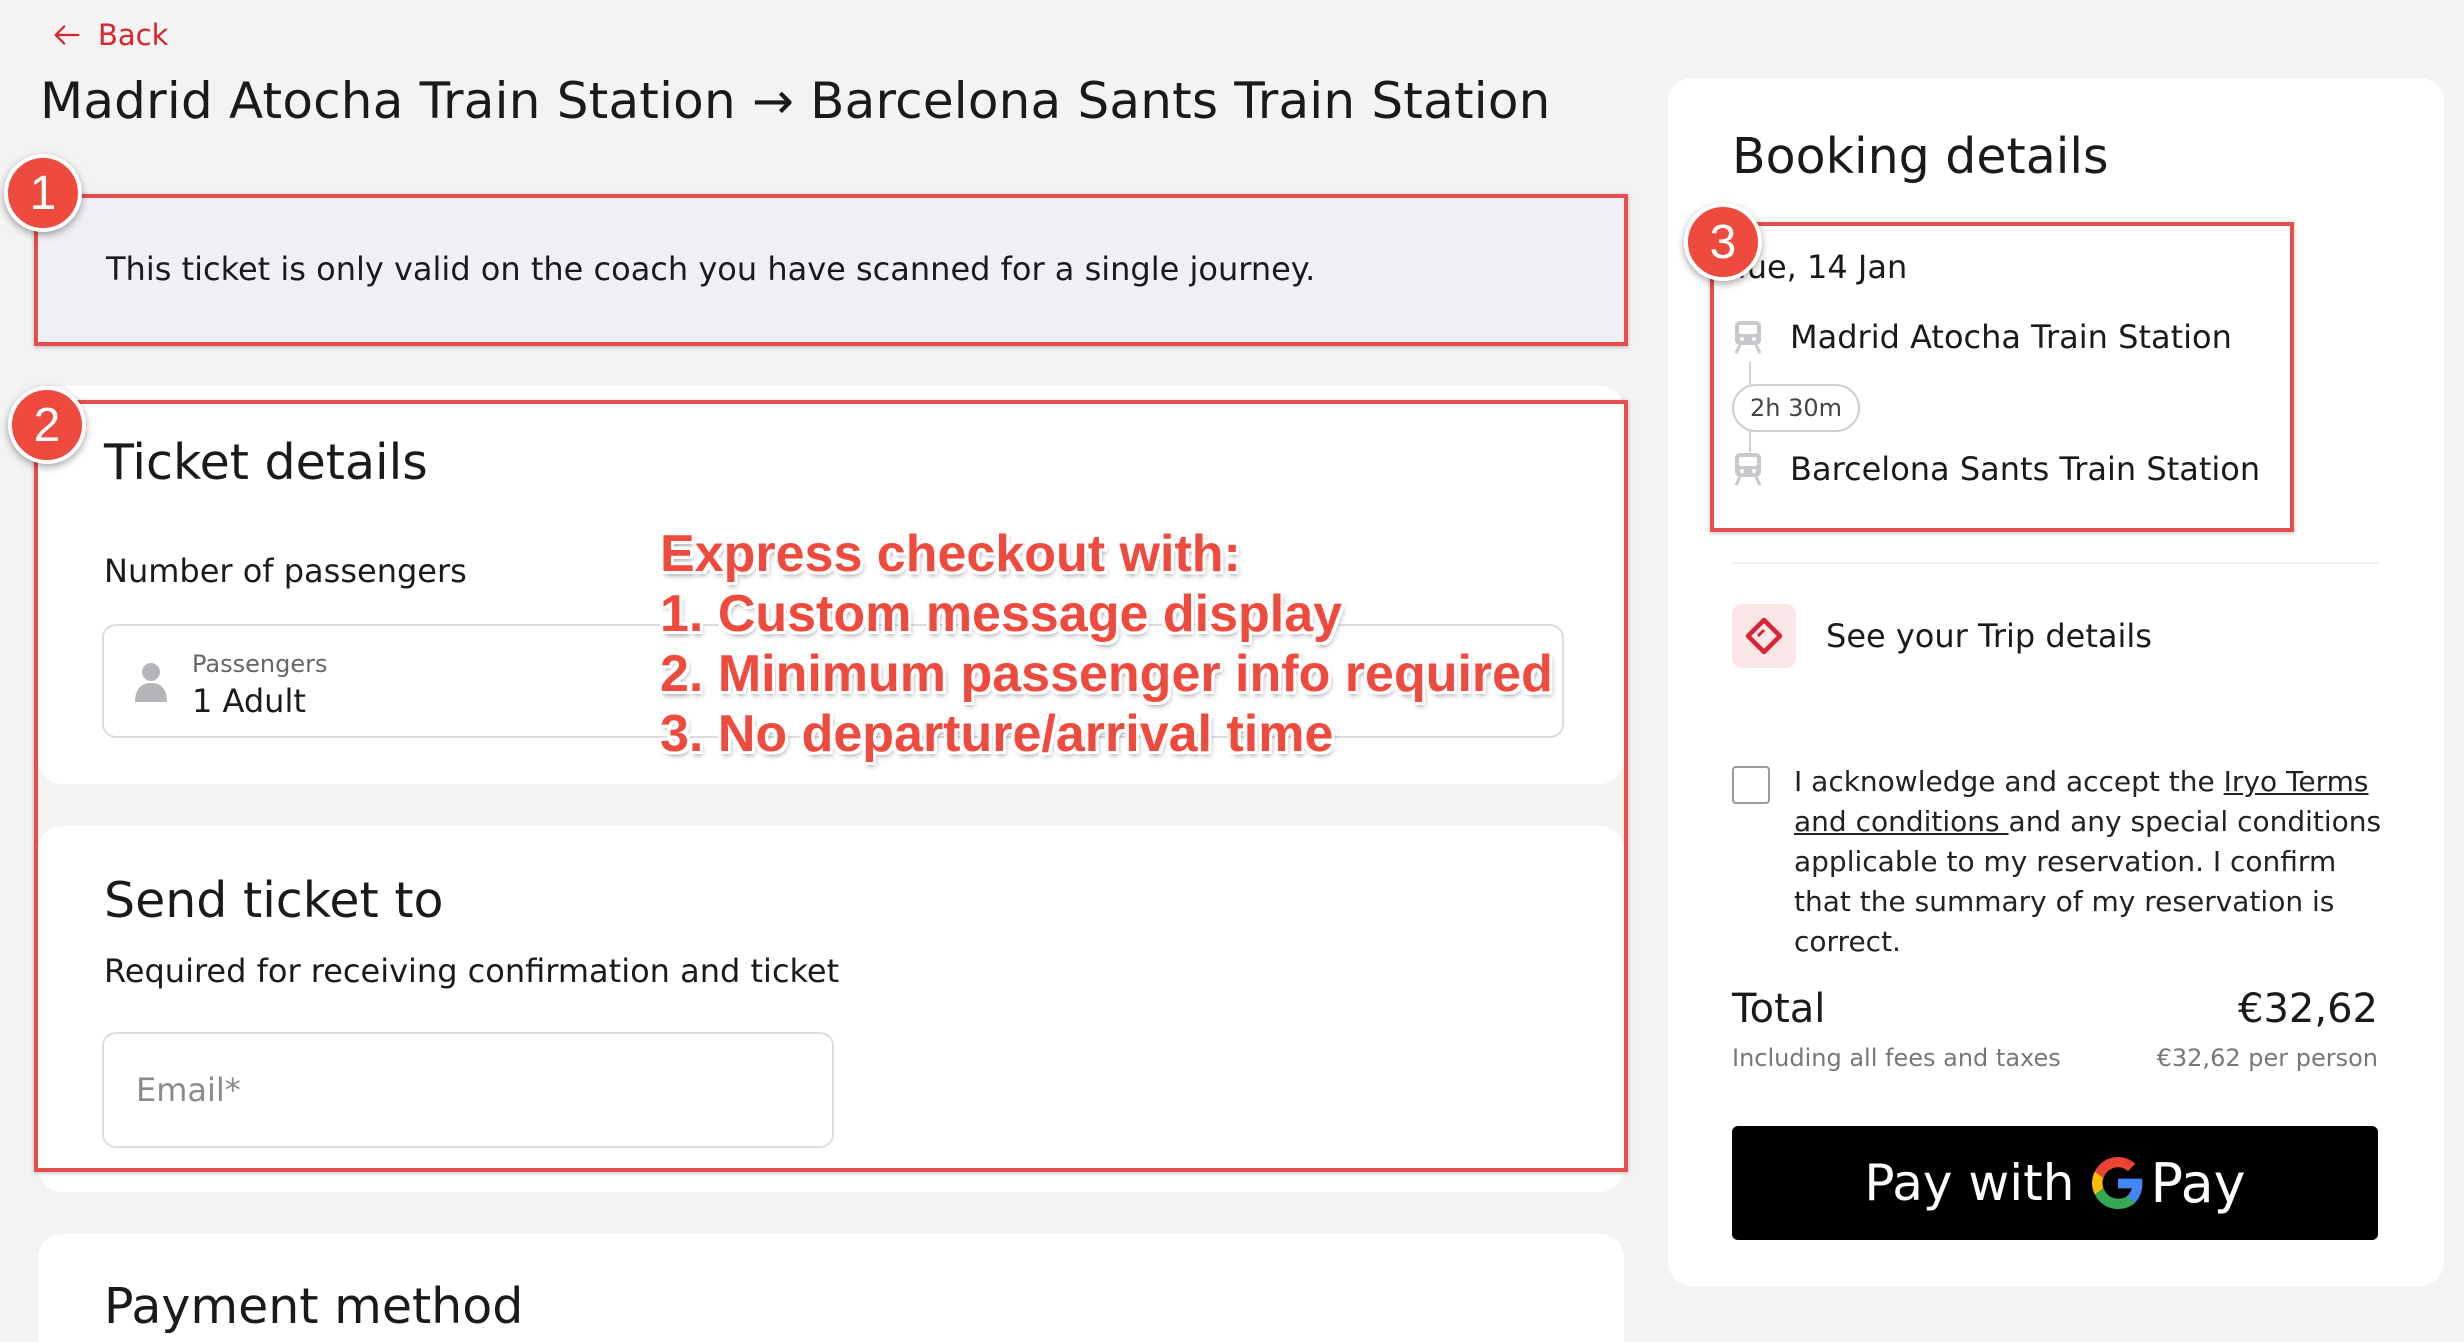 The image size is (2464, 1342). What do you see at coordinates (1723, 242) in the screenshot?
I see `annotation-marker-3: 3` at bounding box center [1723, 242].